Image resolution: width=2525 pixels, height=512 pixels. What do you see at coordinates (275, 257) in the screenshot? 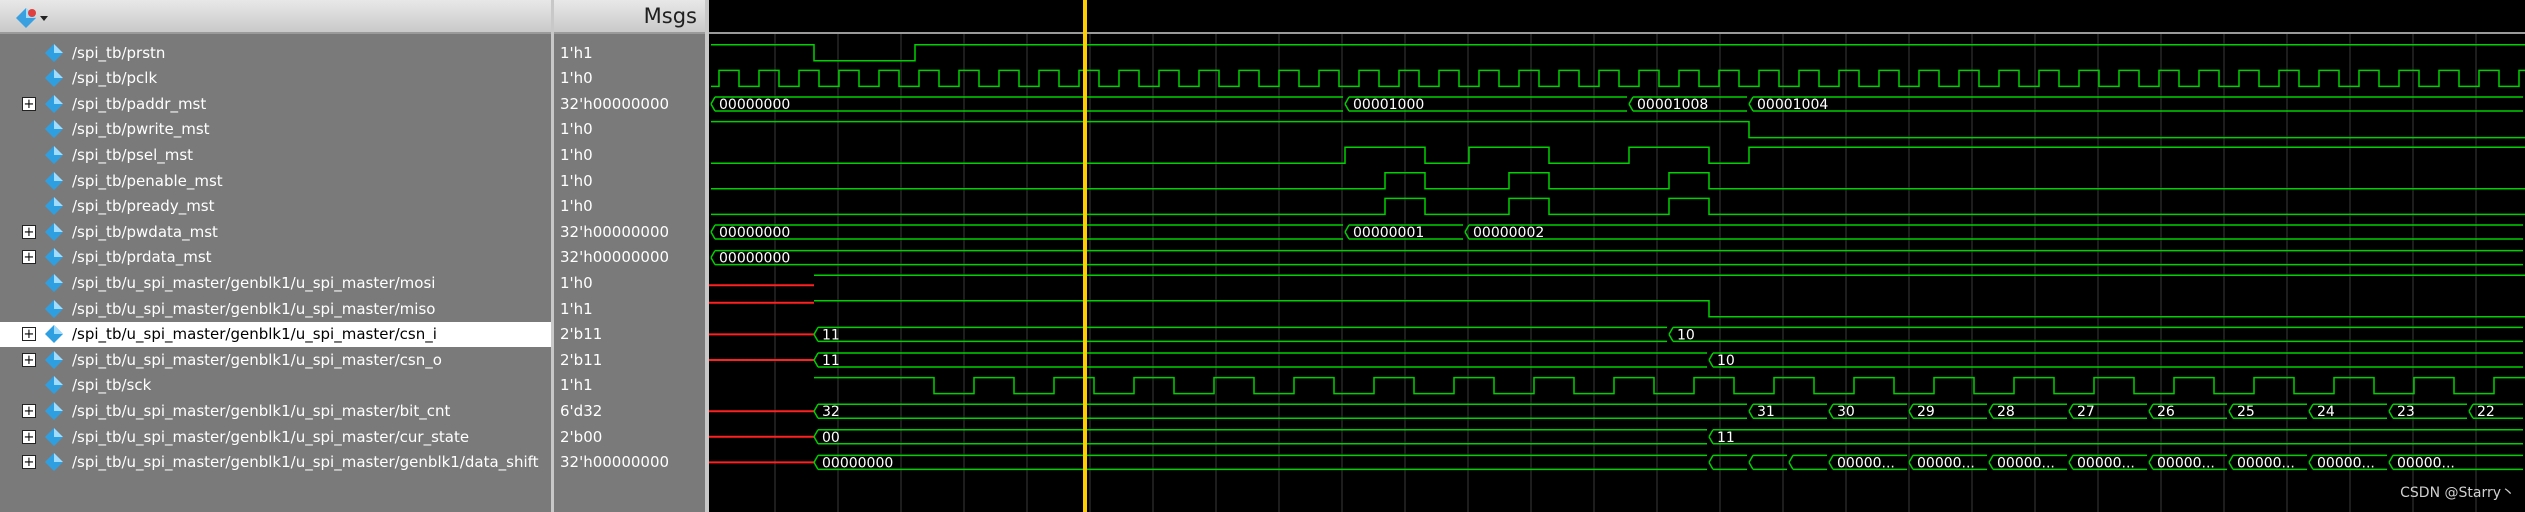
I see `signal-row: + /spi_tb/prdata_mst` at bounding box center [275, 257].